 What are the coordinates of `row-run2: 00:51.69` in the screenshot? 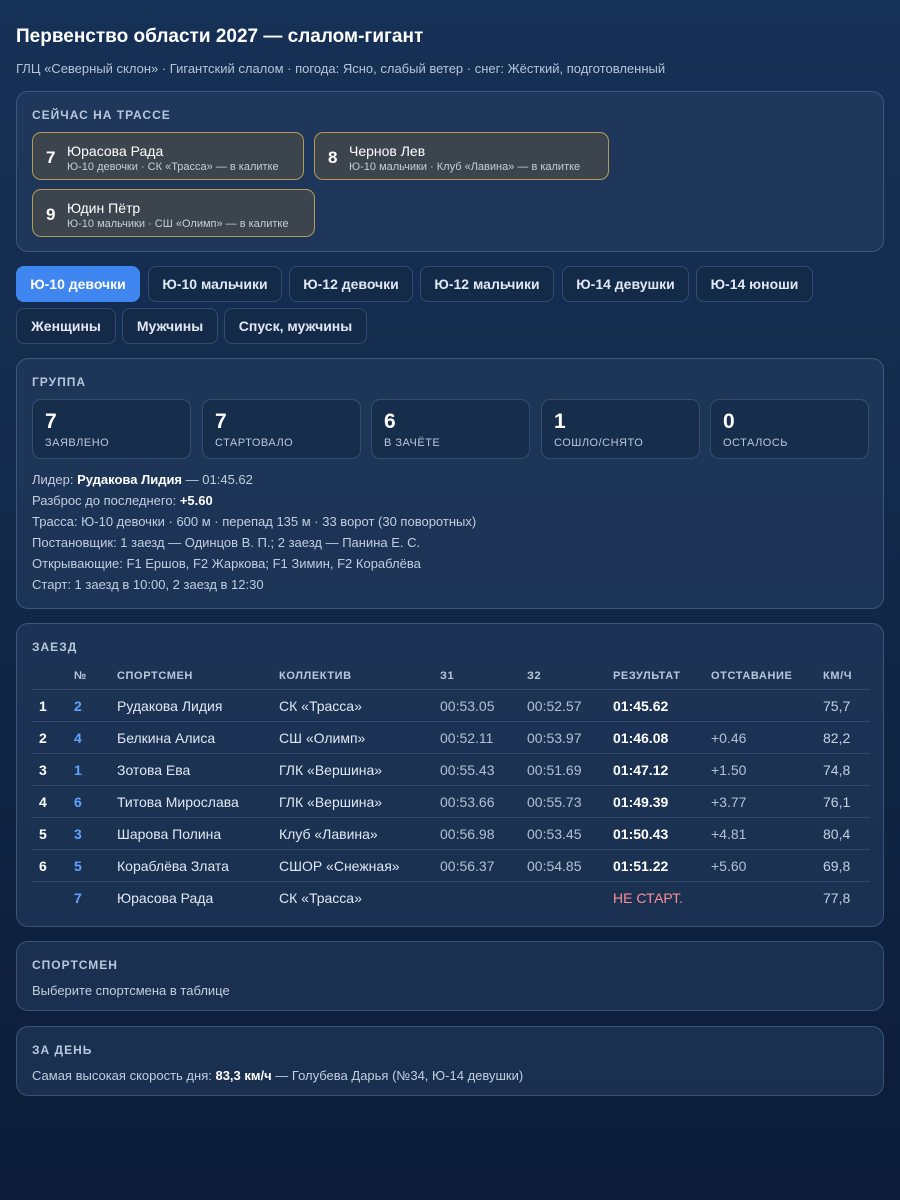 It's located at (554, 770).